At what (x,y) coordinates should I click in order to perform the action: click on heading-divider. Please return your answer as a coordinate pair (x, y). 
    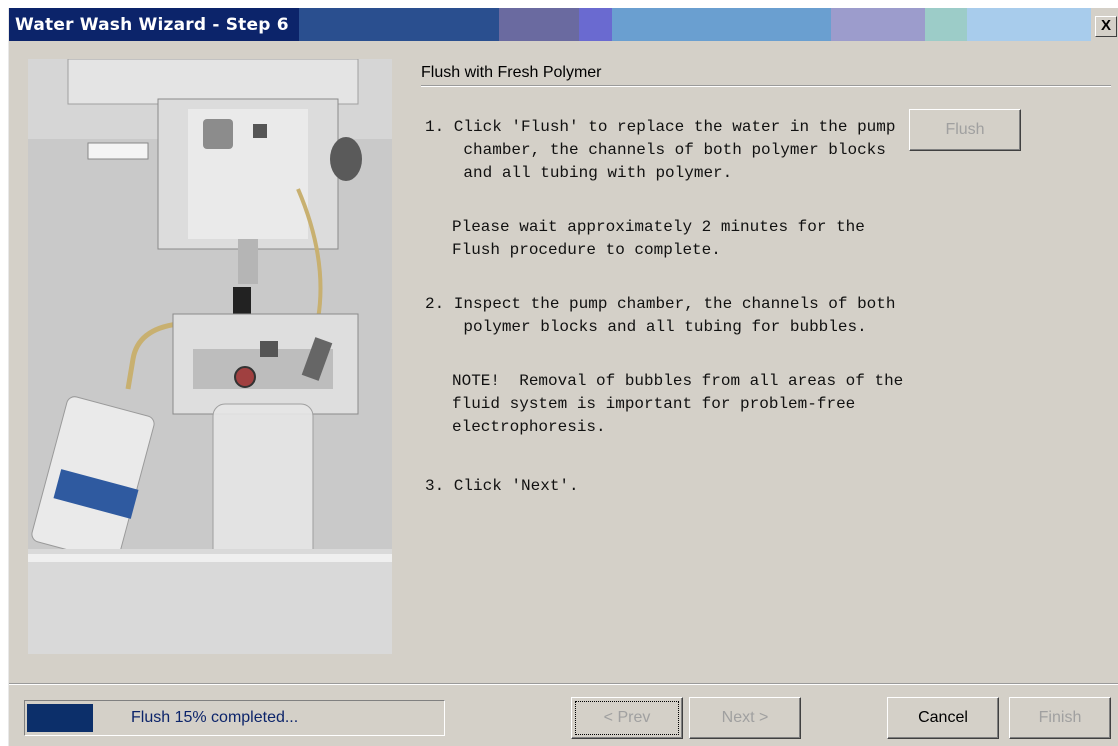
    Looking at the image, I should click on (766, 86).